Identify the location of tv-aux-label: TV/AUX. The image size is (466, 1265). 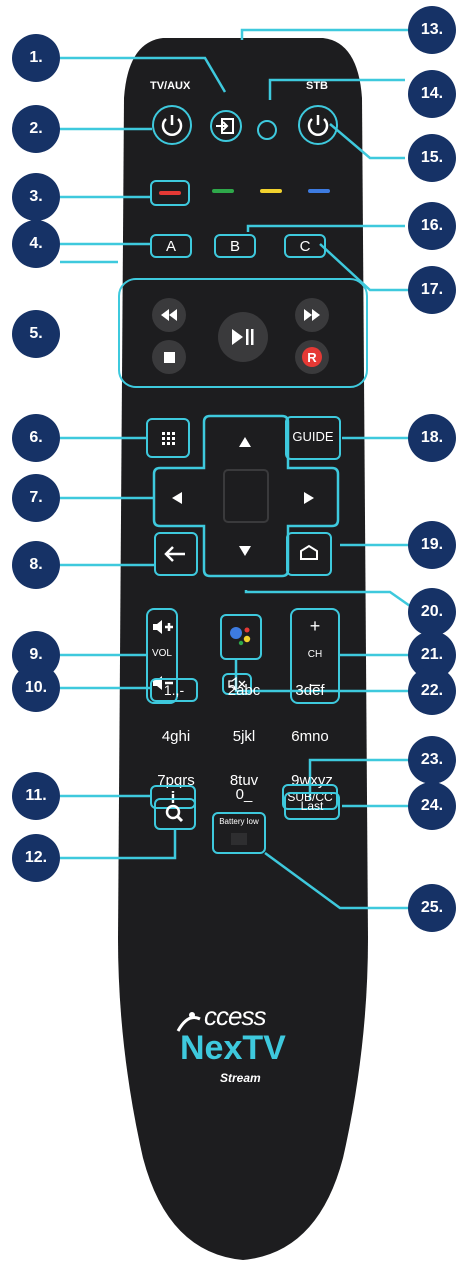
(170, 86).